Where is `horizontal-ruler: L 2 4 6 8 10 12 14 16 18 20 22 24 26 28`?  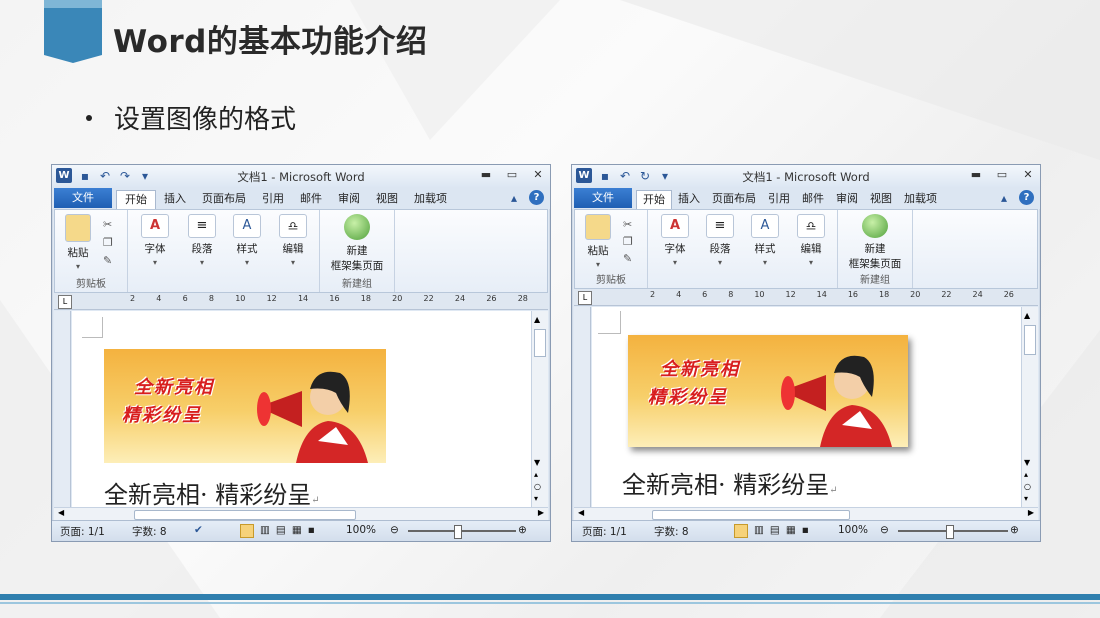 horizontal-ruler: L 2 4 6 8 10 12 14 16 18 20 22 24 26 28 is located at coordinates (301, 301).